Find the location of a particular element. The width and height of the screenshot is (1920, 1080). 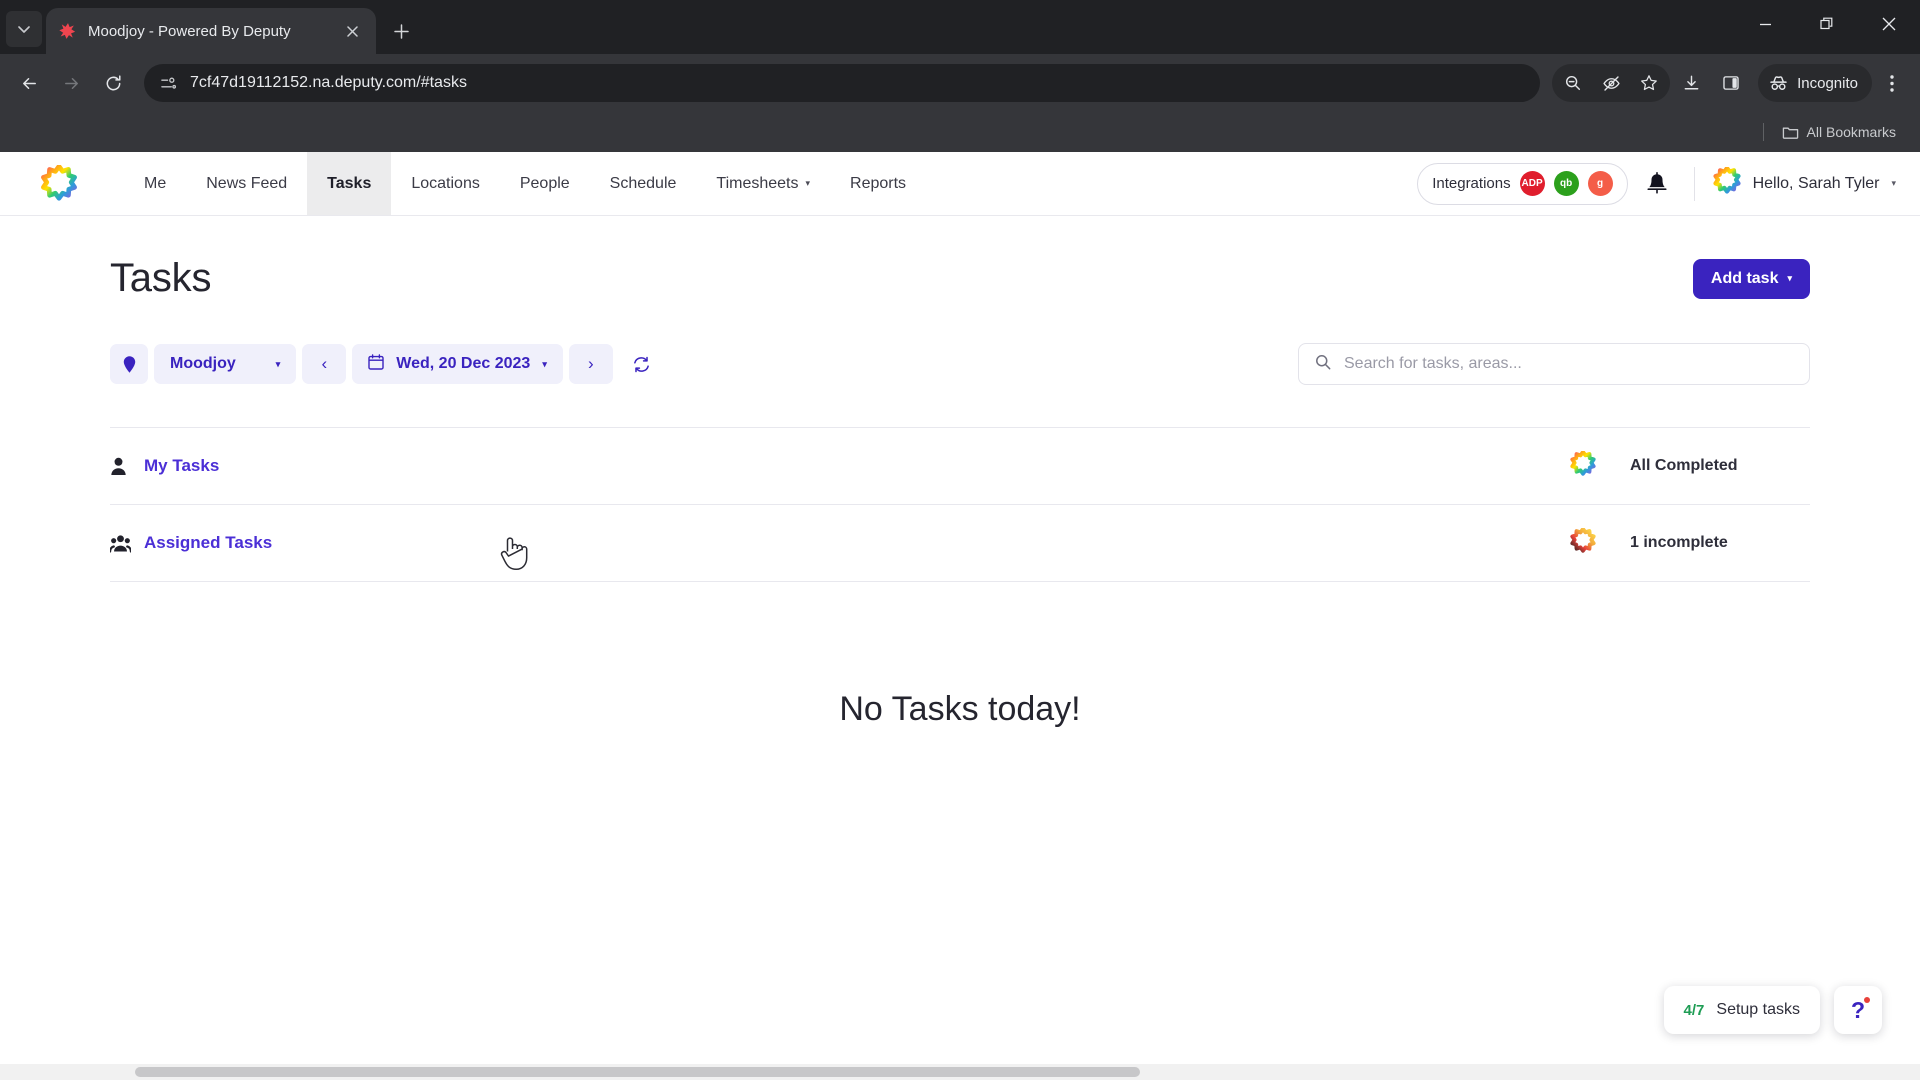

close-button is located at coordinates (1889, 24).